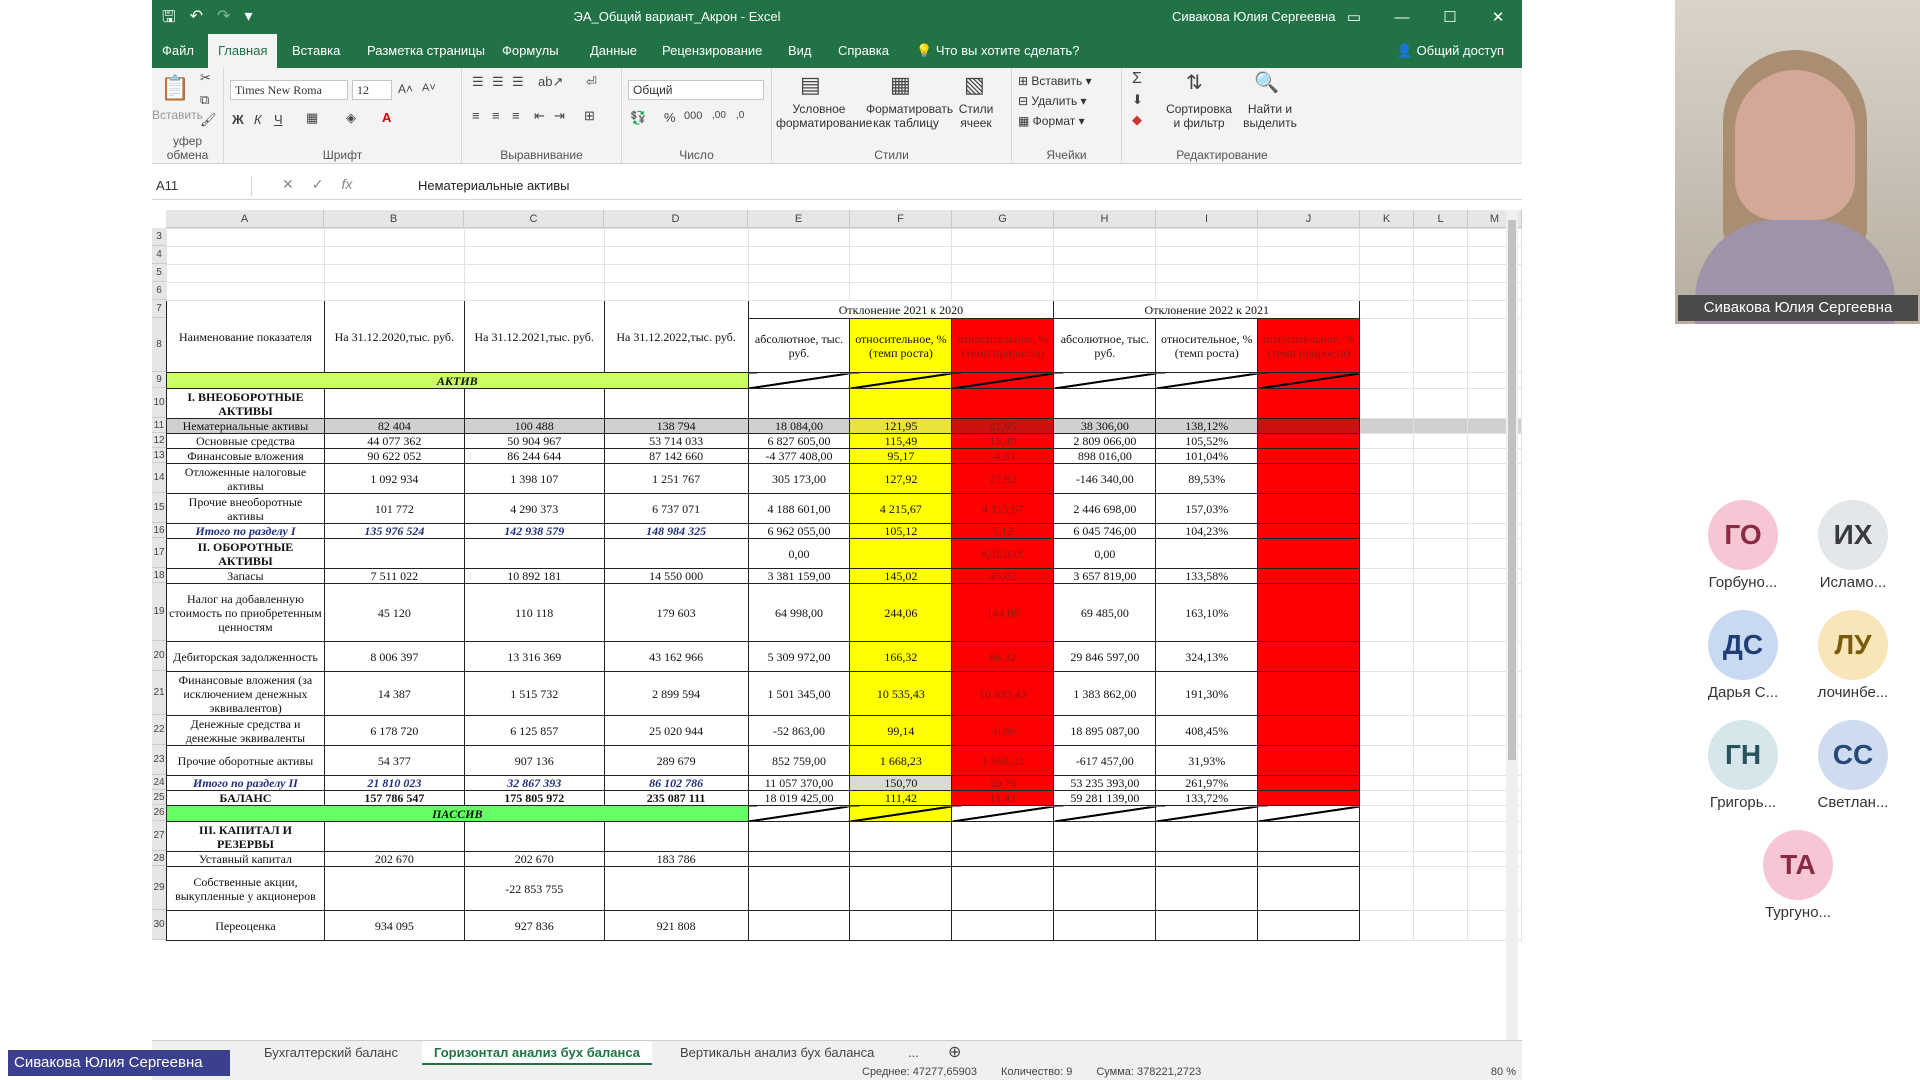 This screenshot has width=1920, height=1080. I want to click on cell: 66,32, so click(1003, 656).